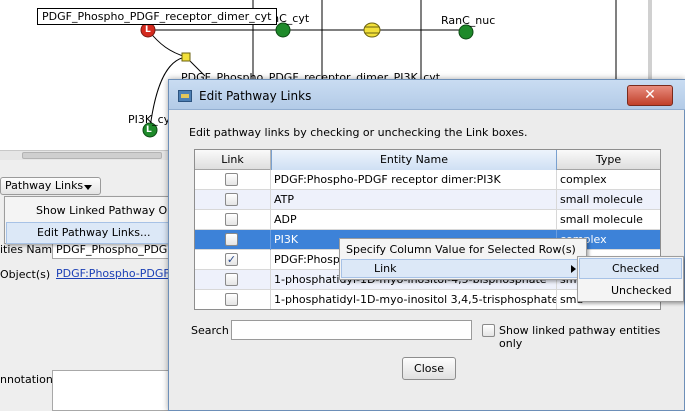 This screenshot has width=685, height=411. I want to click on close-button: Close, so click(429, 368).